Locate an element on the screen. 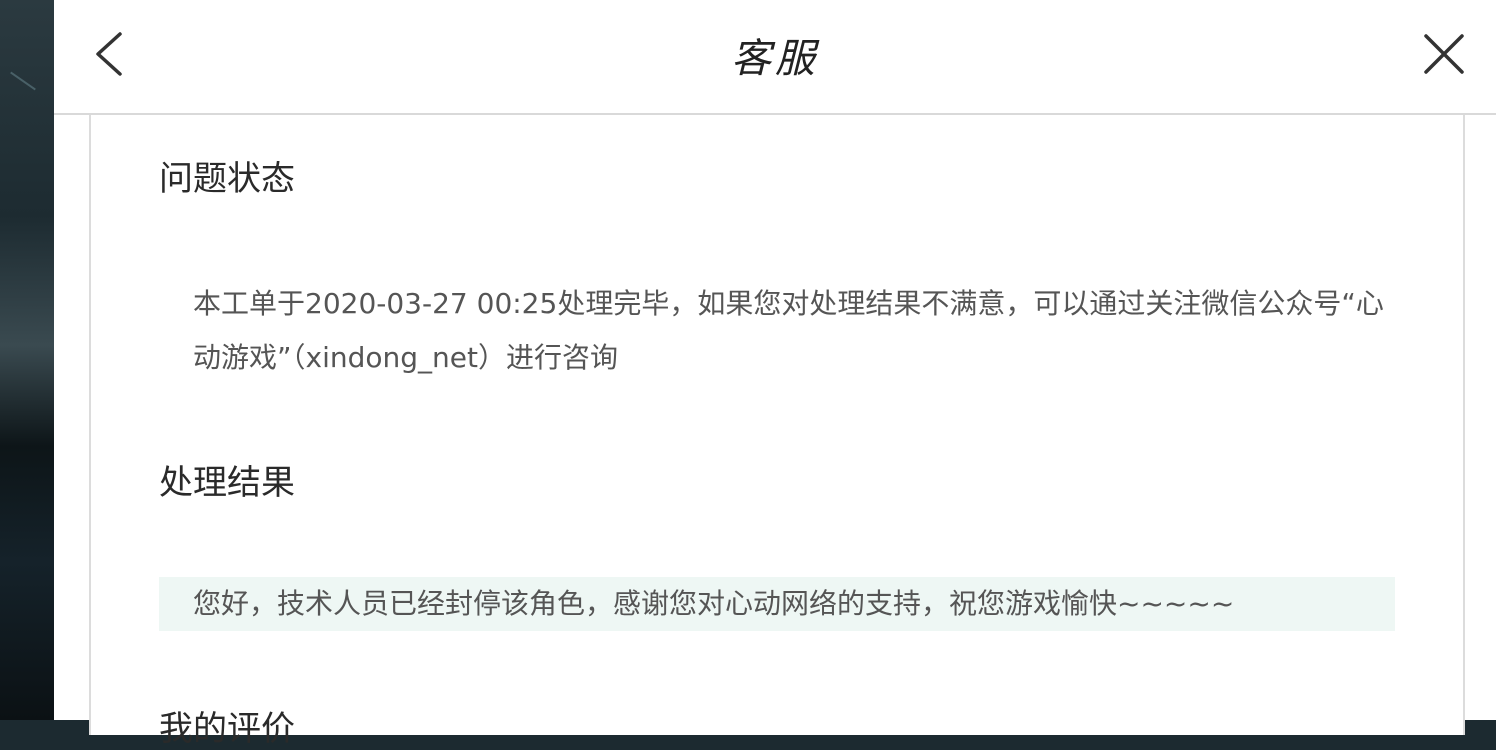 The image size is (1496, 750). top-bar: 客服 is located at coordinates (775, 57).